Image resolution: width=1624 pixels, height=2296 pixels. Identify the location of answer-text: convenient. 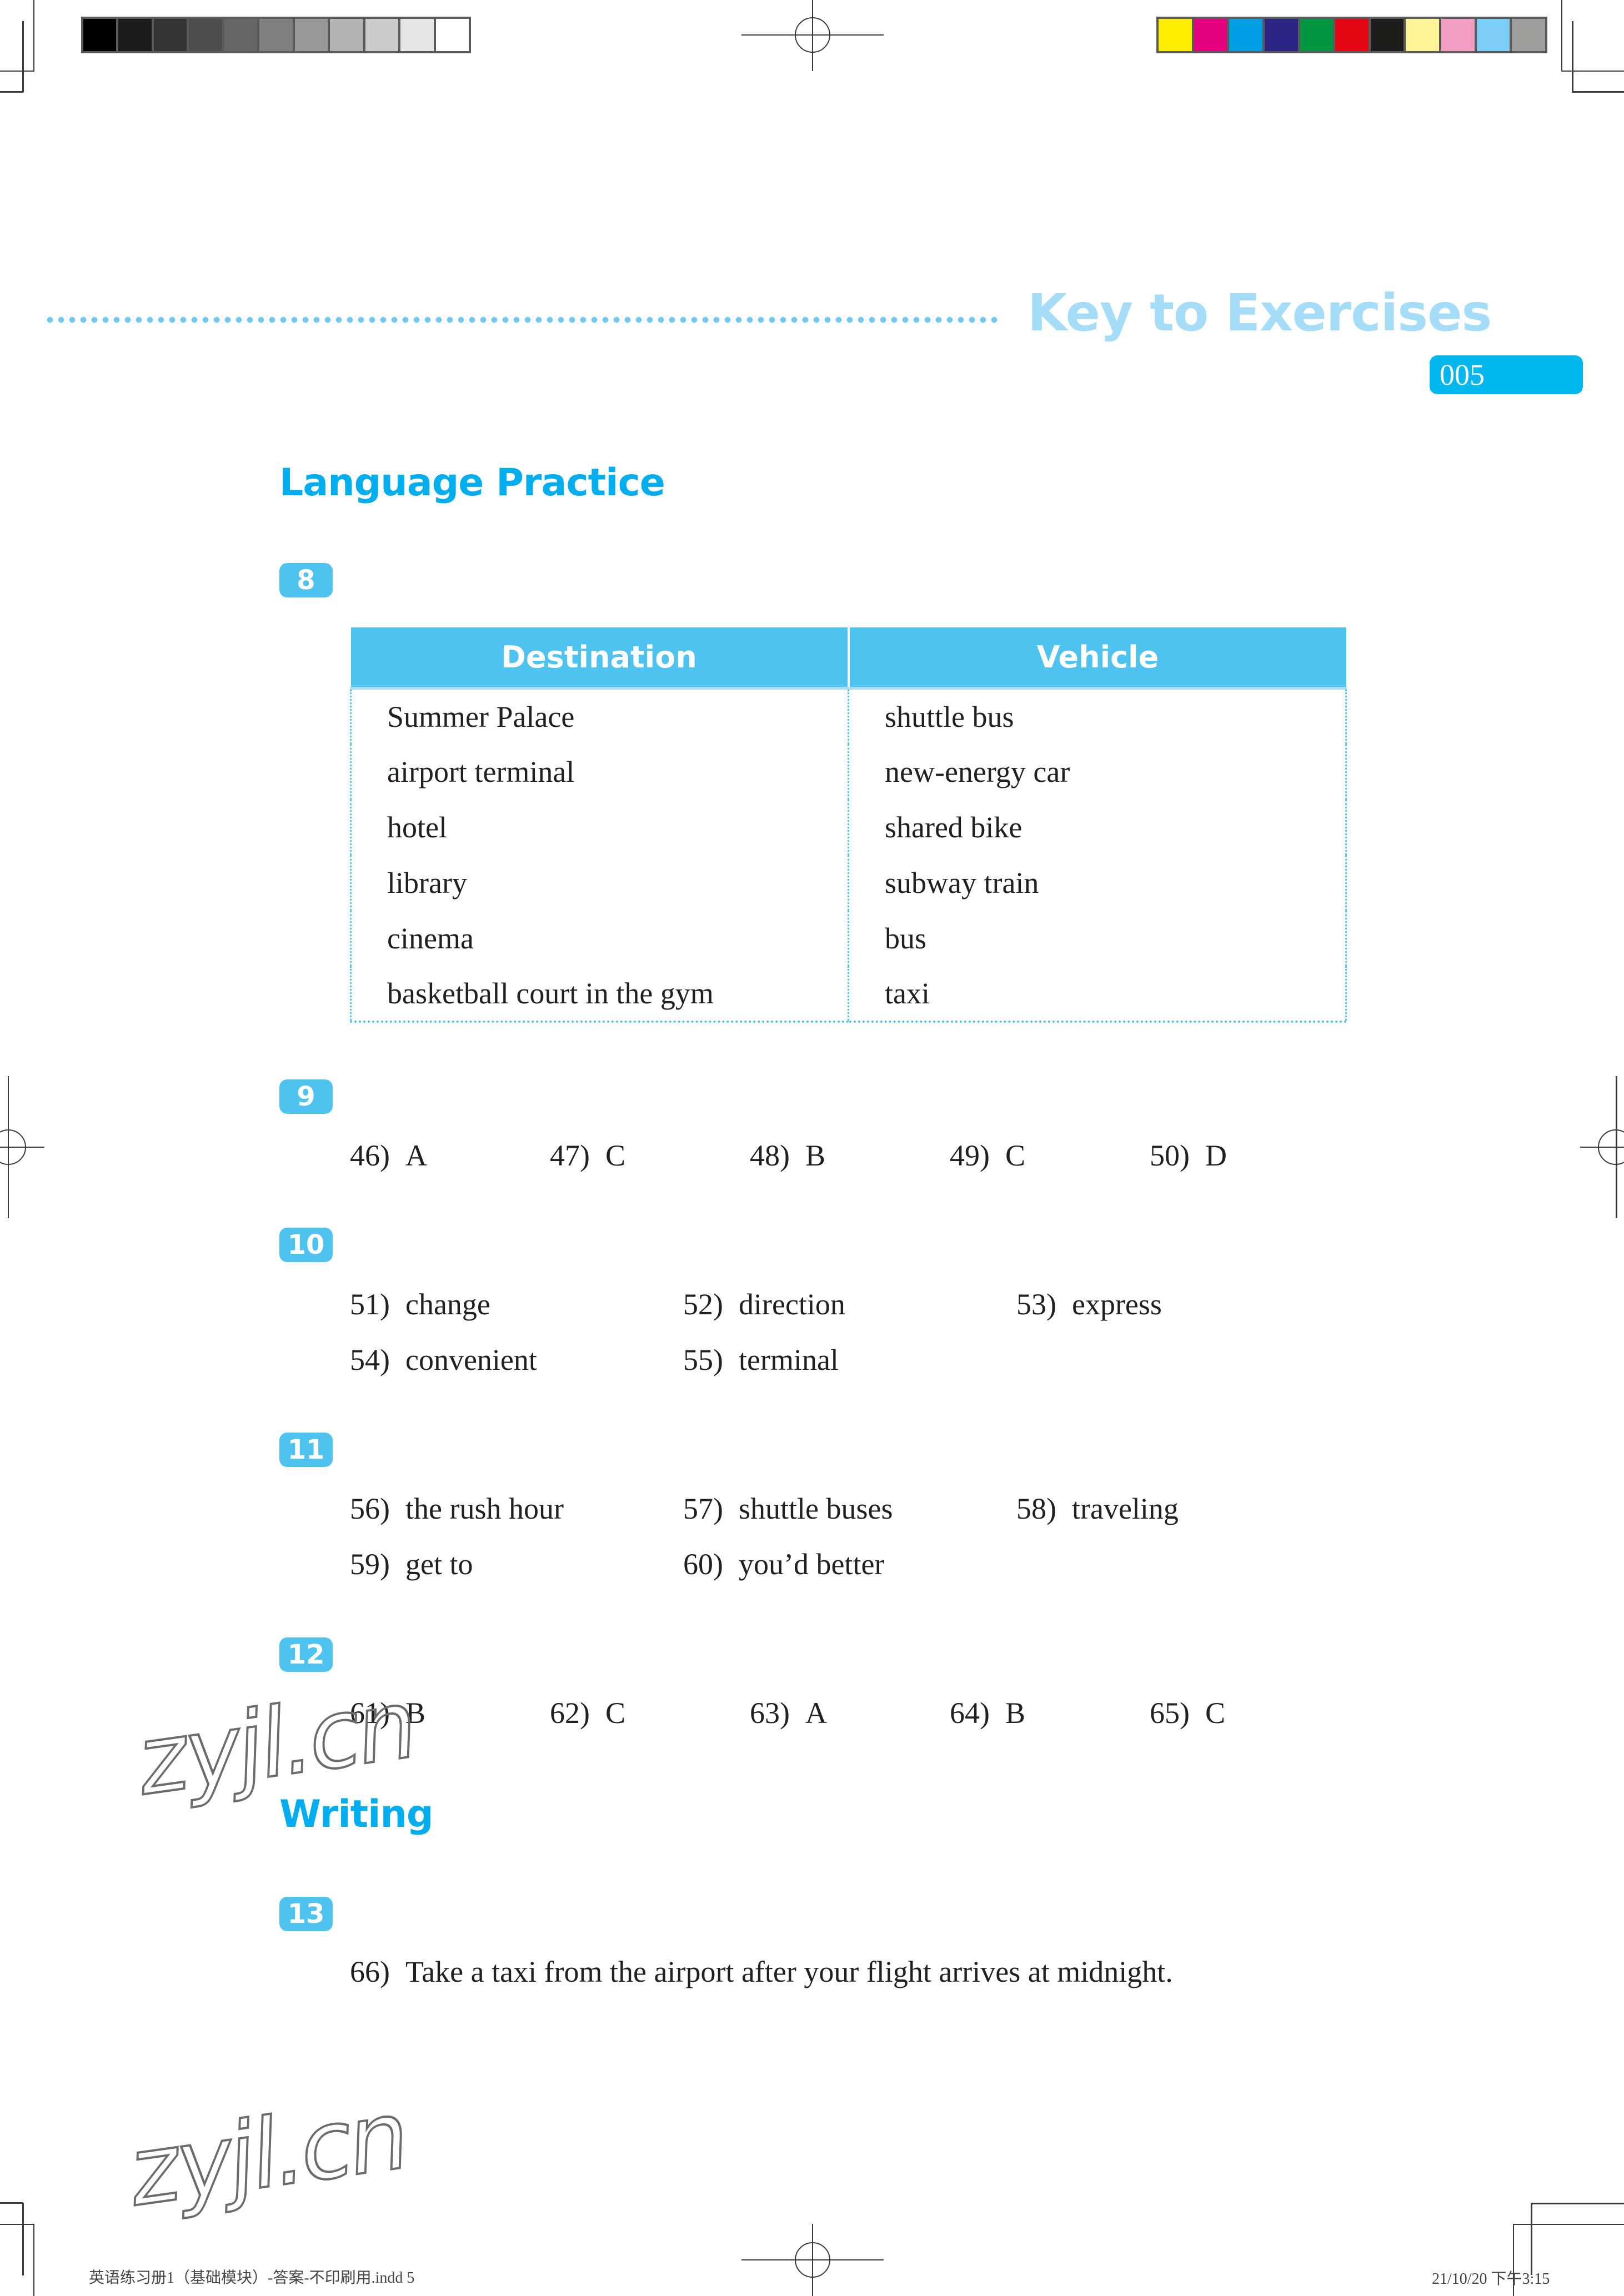
(471, 1359).